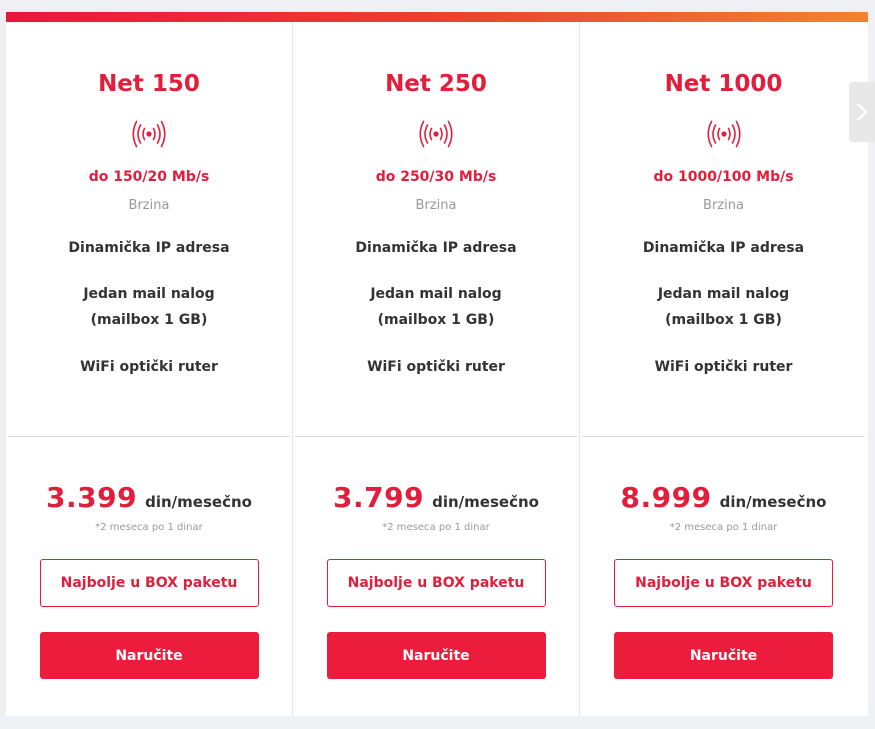 Image resolution: width=875 pixels, height=729 pixels. What do you see at coordinates (436, 84) in the screenshot?
I see `plan-name: Net 250` at bounding box center [436, 84].